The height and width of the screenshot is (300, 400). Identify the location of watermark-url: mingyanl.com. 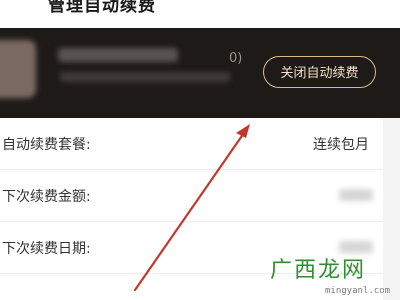
(358, 291).